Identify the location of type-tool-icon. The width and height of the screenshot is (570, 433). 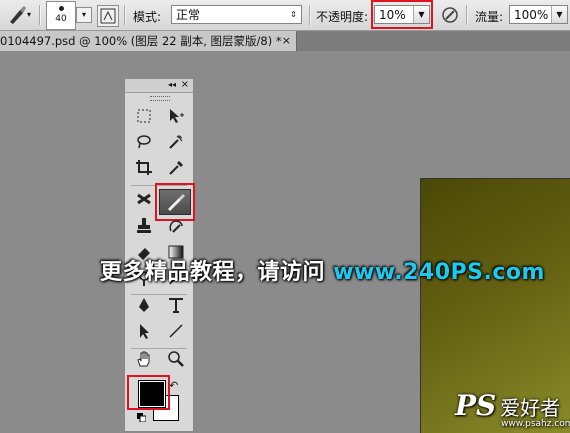
(176, 308).